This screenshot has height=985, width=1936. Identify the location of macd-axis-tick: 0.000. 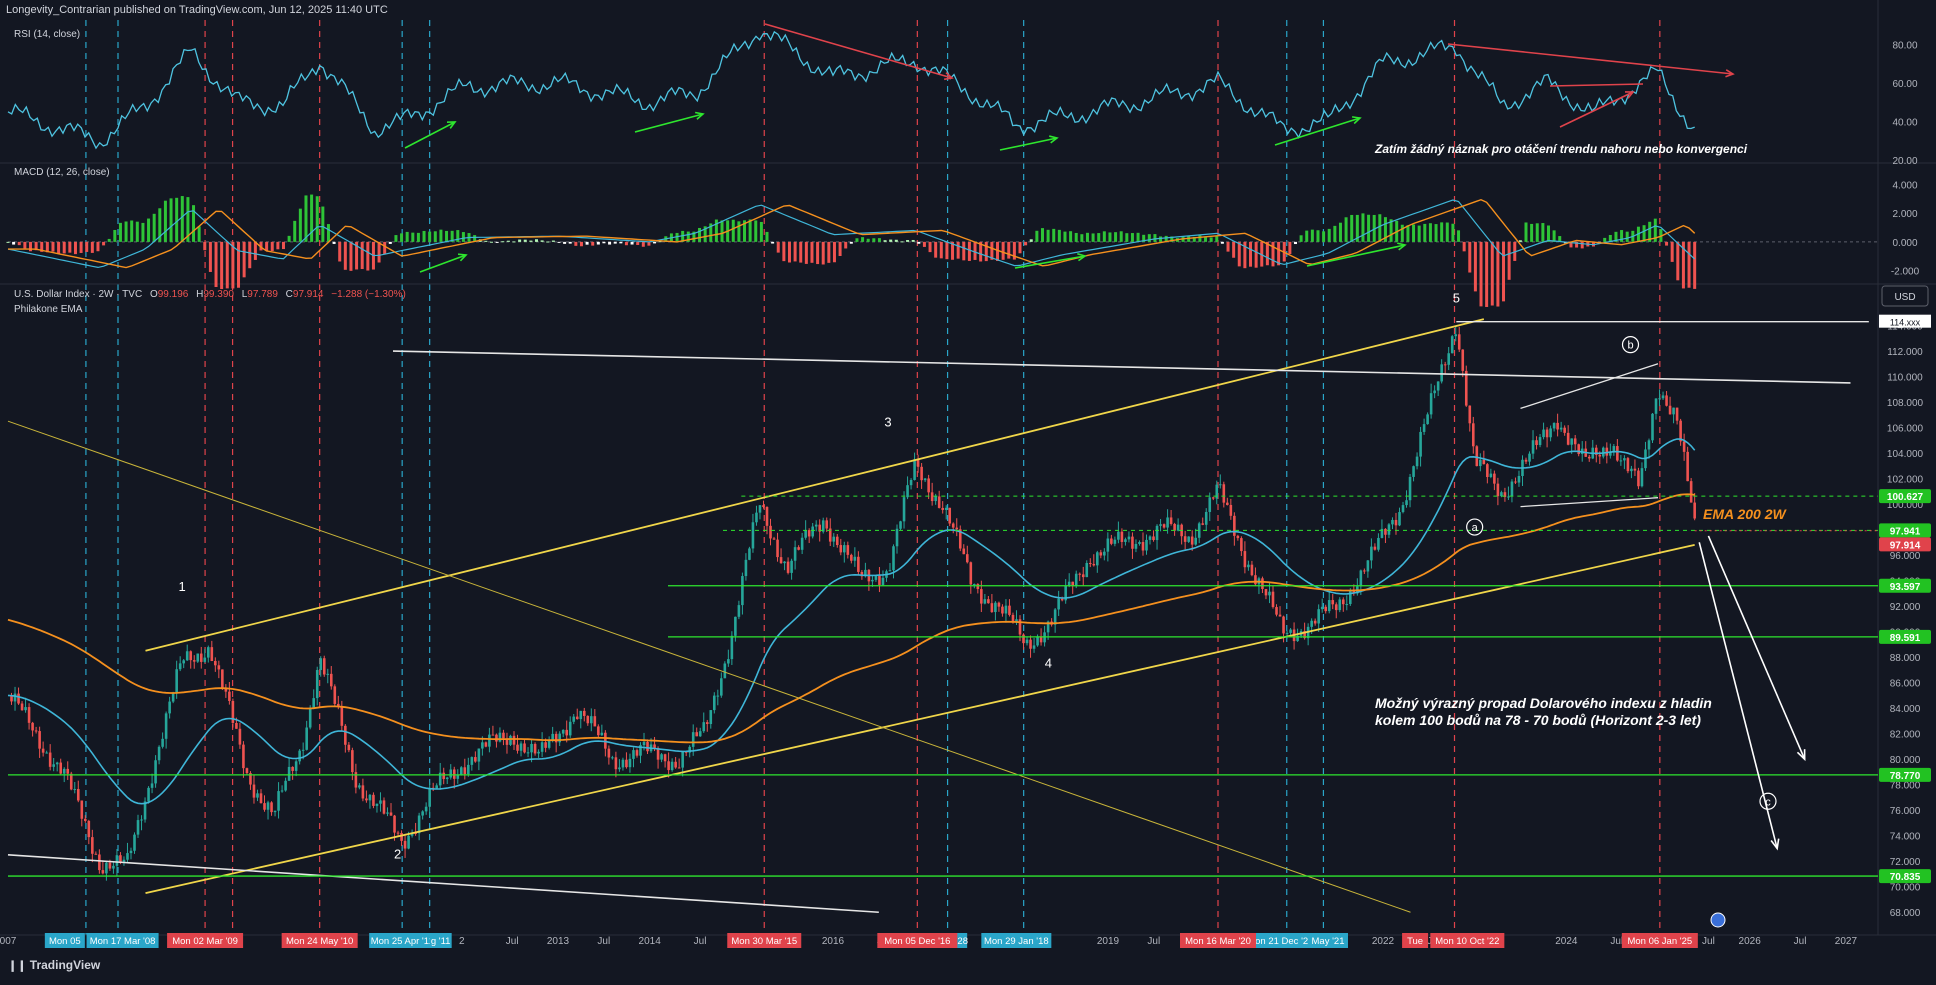
(1904, 243).